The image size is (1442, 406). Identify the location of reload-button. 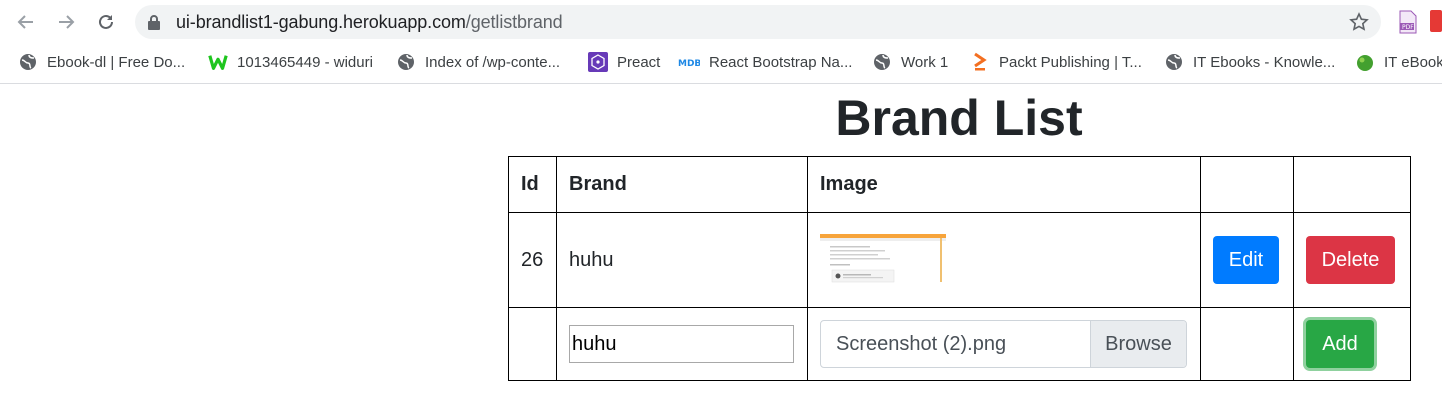
(106, 22).